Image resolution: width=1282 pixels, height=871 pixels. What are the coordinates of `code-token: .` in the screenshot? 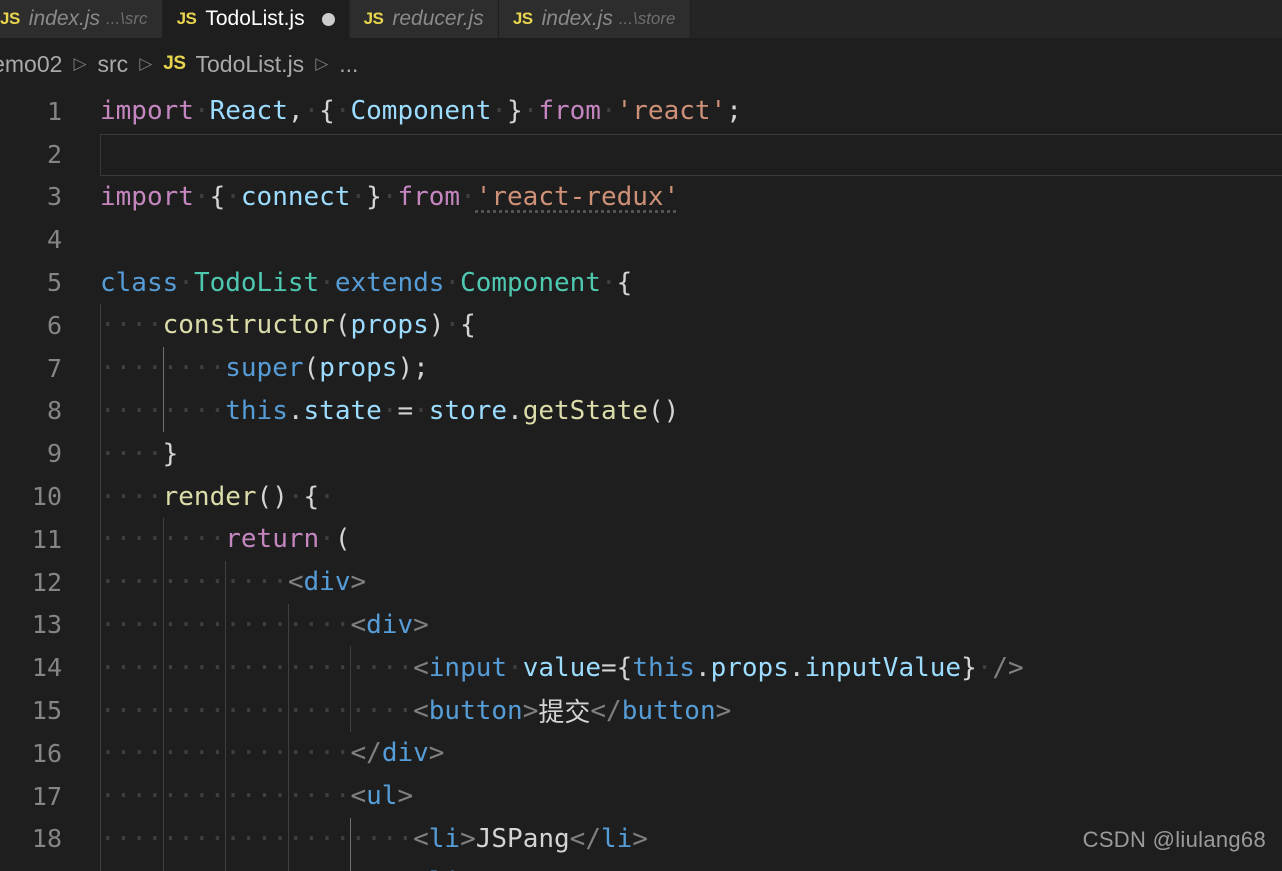 It's located at (796, 667).